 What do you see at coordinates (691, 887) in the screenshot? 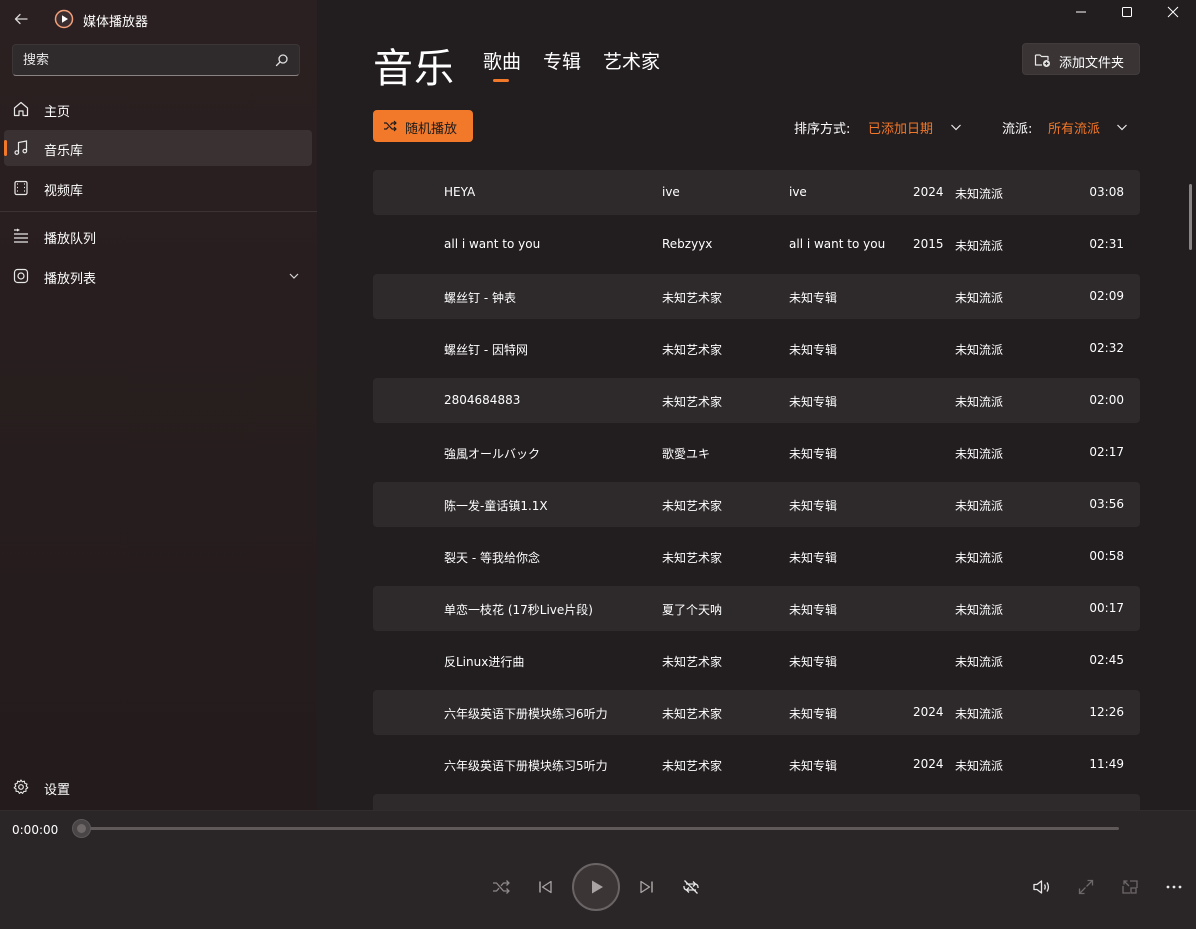
I see `repeat-off-button` at bounding box center [691, 887].